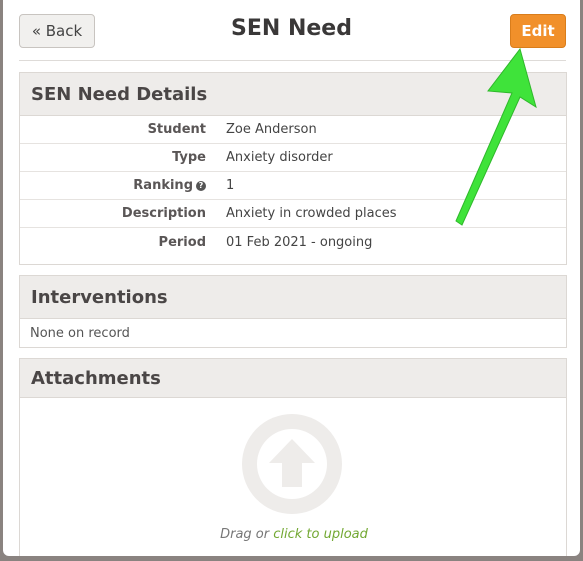 The image size is (583, 561). Describe the element at coordinates (113, 129) in the screenshot. I see `detail-label: Student` at that location.